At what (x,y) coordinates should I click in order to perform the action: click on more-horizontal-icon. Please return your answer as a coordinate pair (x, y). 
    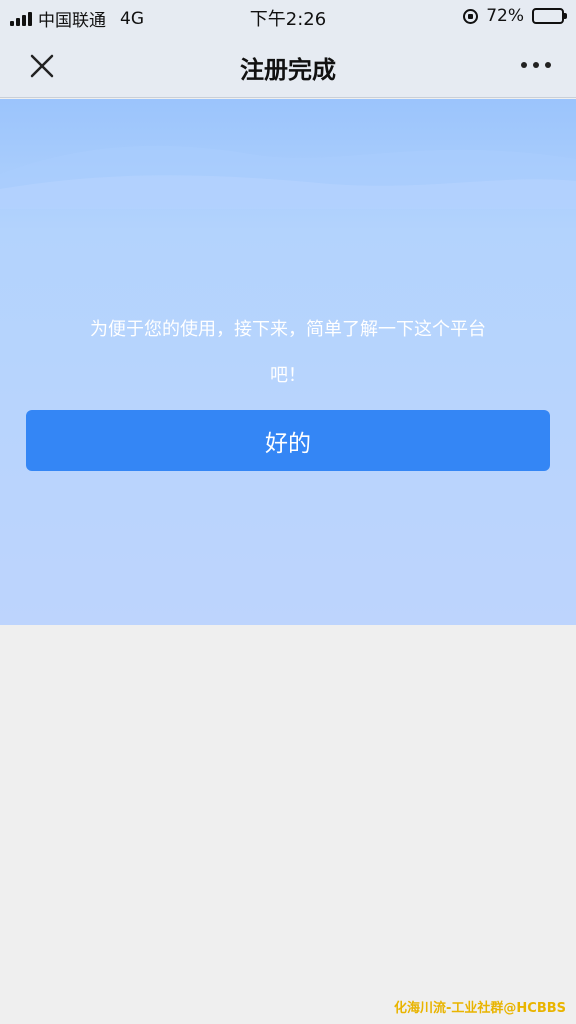
    Looking at the image, I should click on (536, 65).